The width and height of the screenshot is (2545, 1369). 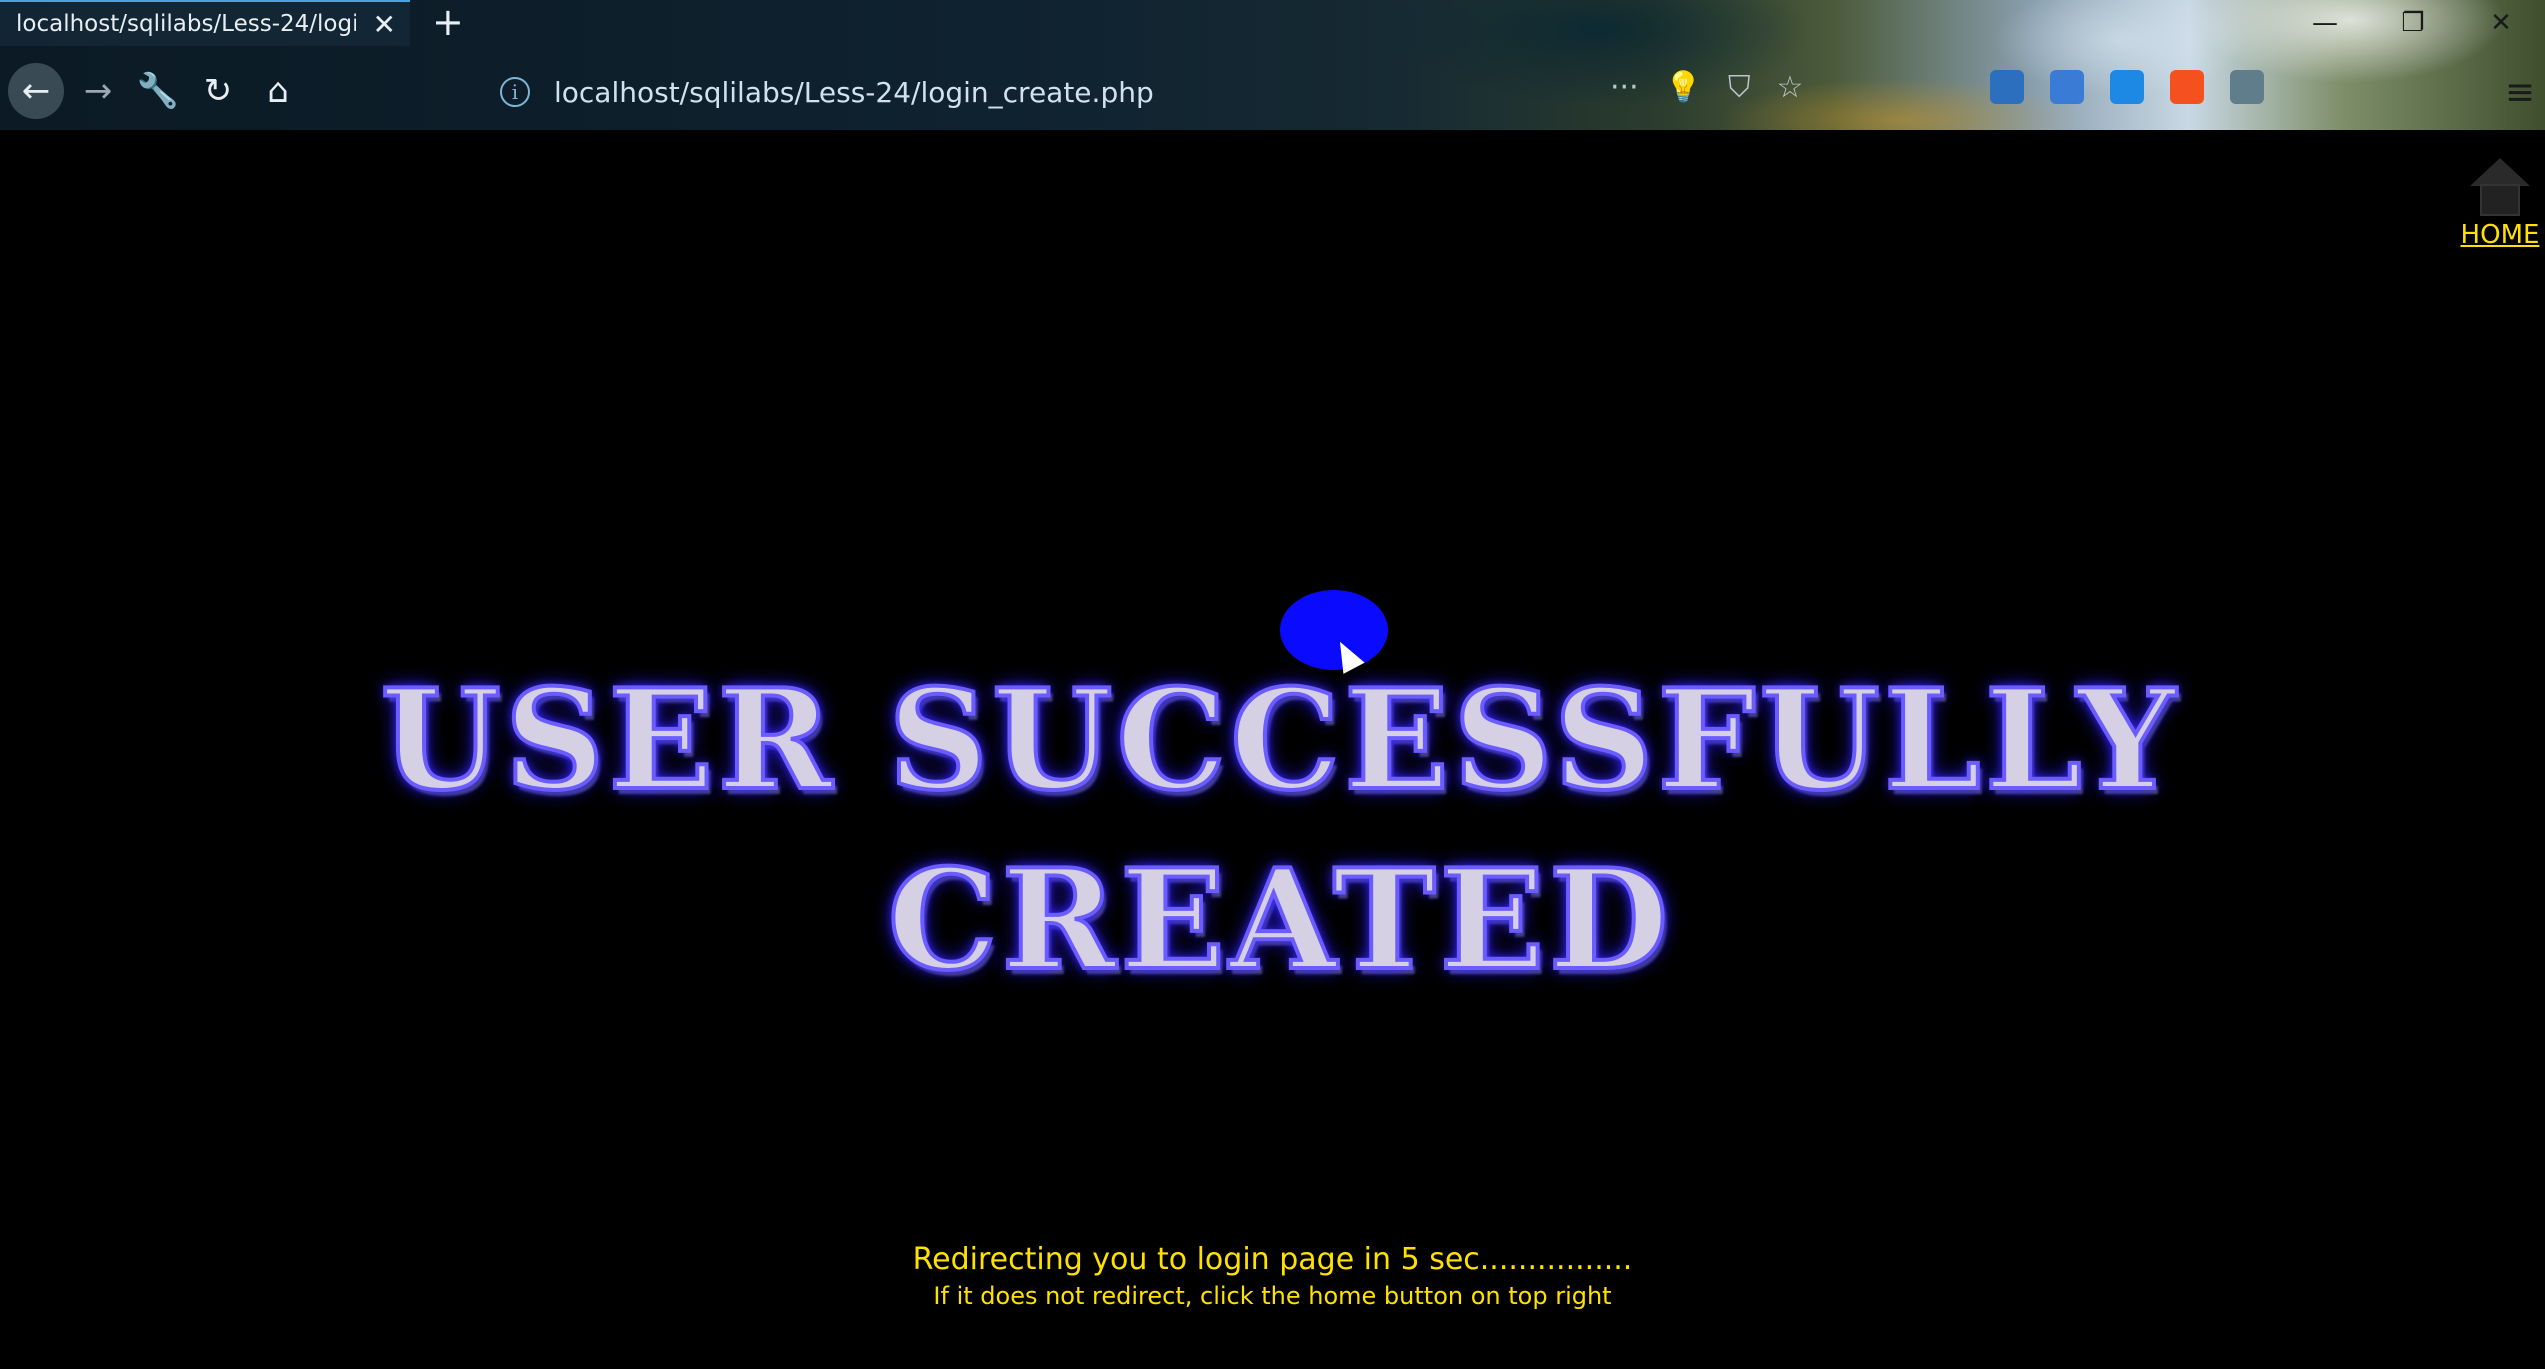 What do you see at coordinates (1279, 739) in the screenshot?
I see `headline-line-1: USER SUCCESSFULLY` at bounding box center [1279, 739].